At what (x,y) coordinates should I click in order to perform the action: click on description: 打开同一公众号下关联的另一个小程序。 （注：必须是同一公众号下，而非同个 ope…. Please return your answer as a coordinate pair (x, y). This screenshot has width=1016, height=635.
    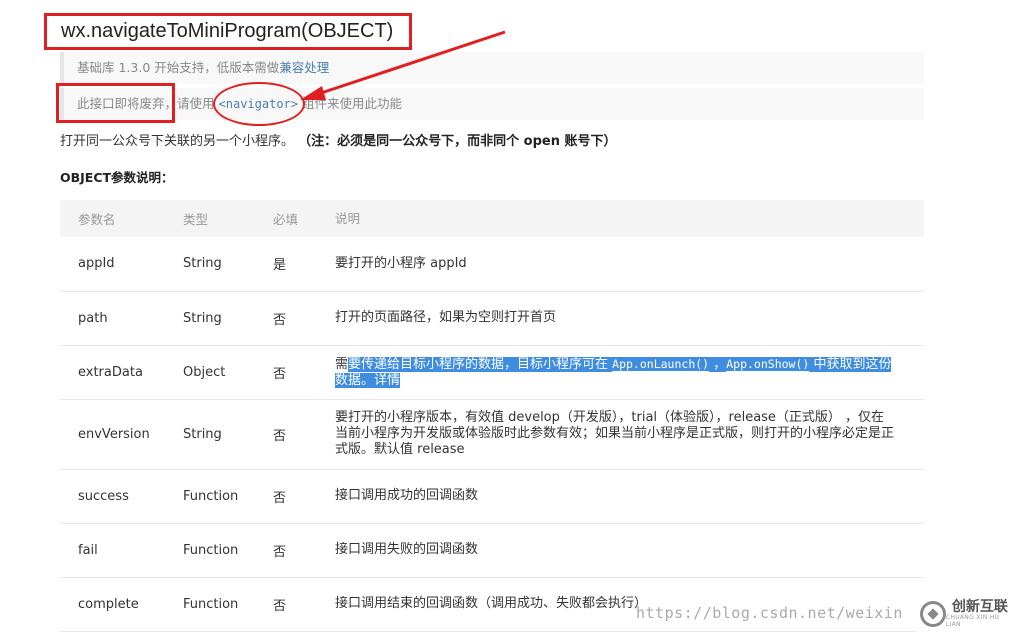
    Looking at the image, I should click on (338, 139).